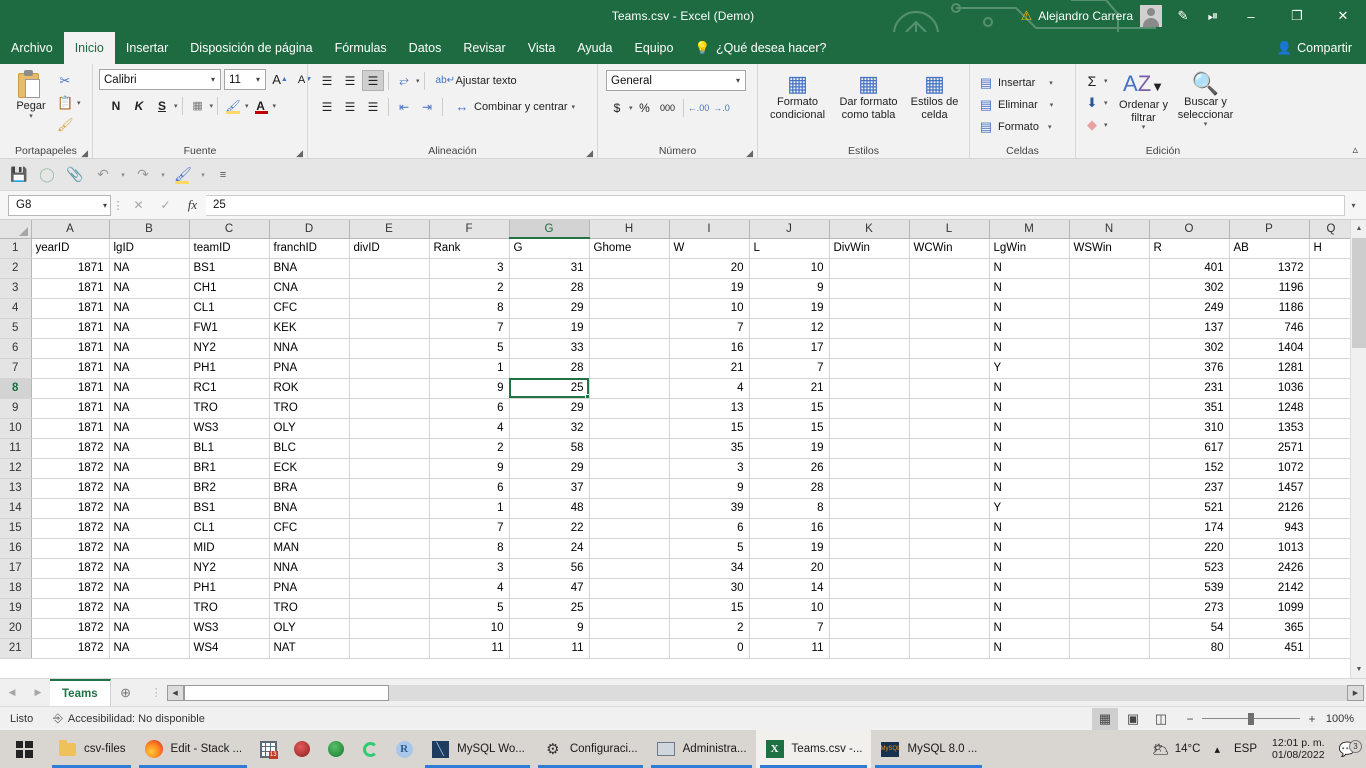  Describe the element at coordinates (229, 229) in the screenshot. I see `column-header-C: C` at that location.